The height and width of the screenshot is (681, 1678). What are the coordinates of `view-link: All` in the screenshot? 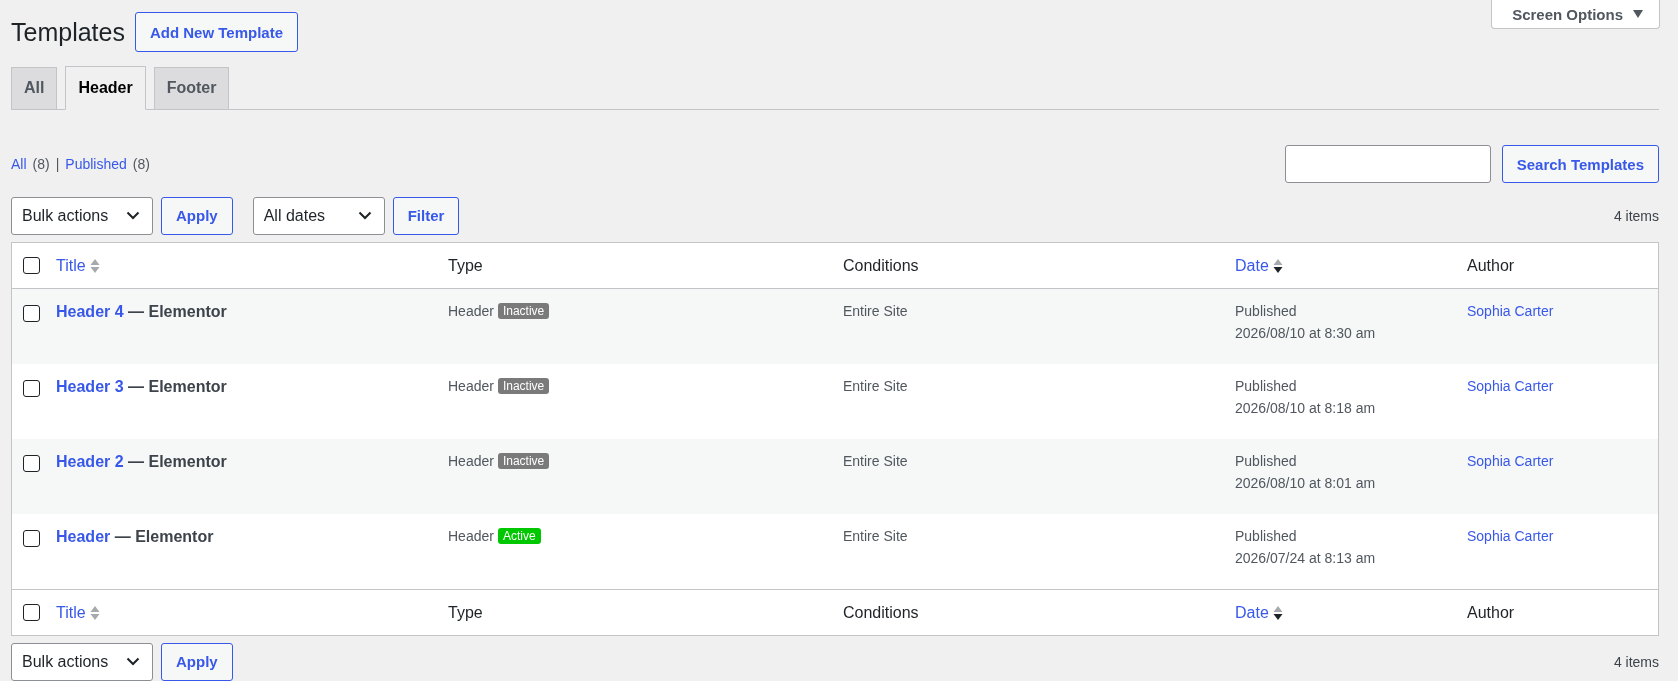 It's located at (19, 164).